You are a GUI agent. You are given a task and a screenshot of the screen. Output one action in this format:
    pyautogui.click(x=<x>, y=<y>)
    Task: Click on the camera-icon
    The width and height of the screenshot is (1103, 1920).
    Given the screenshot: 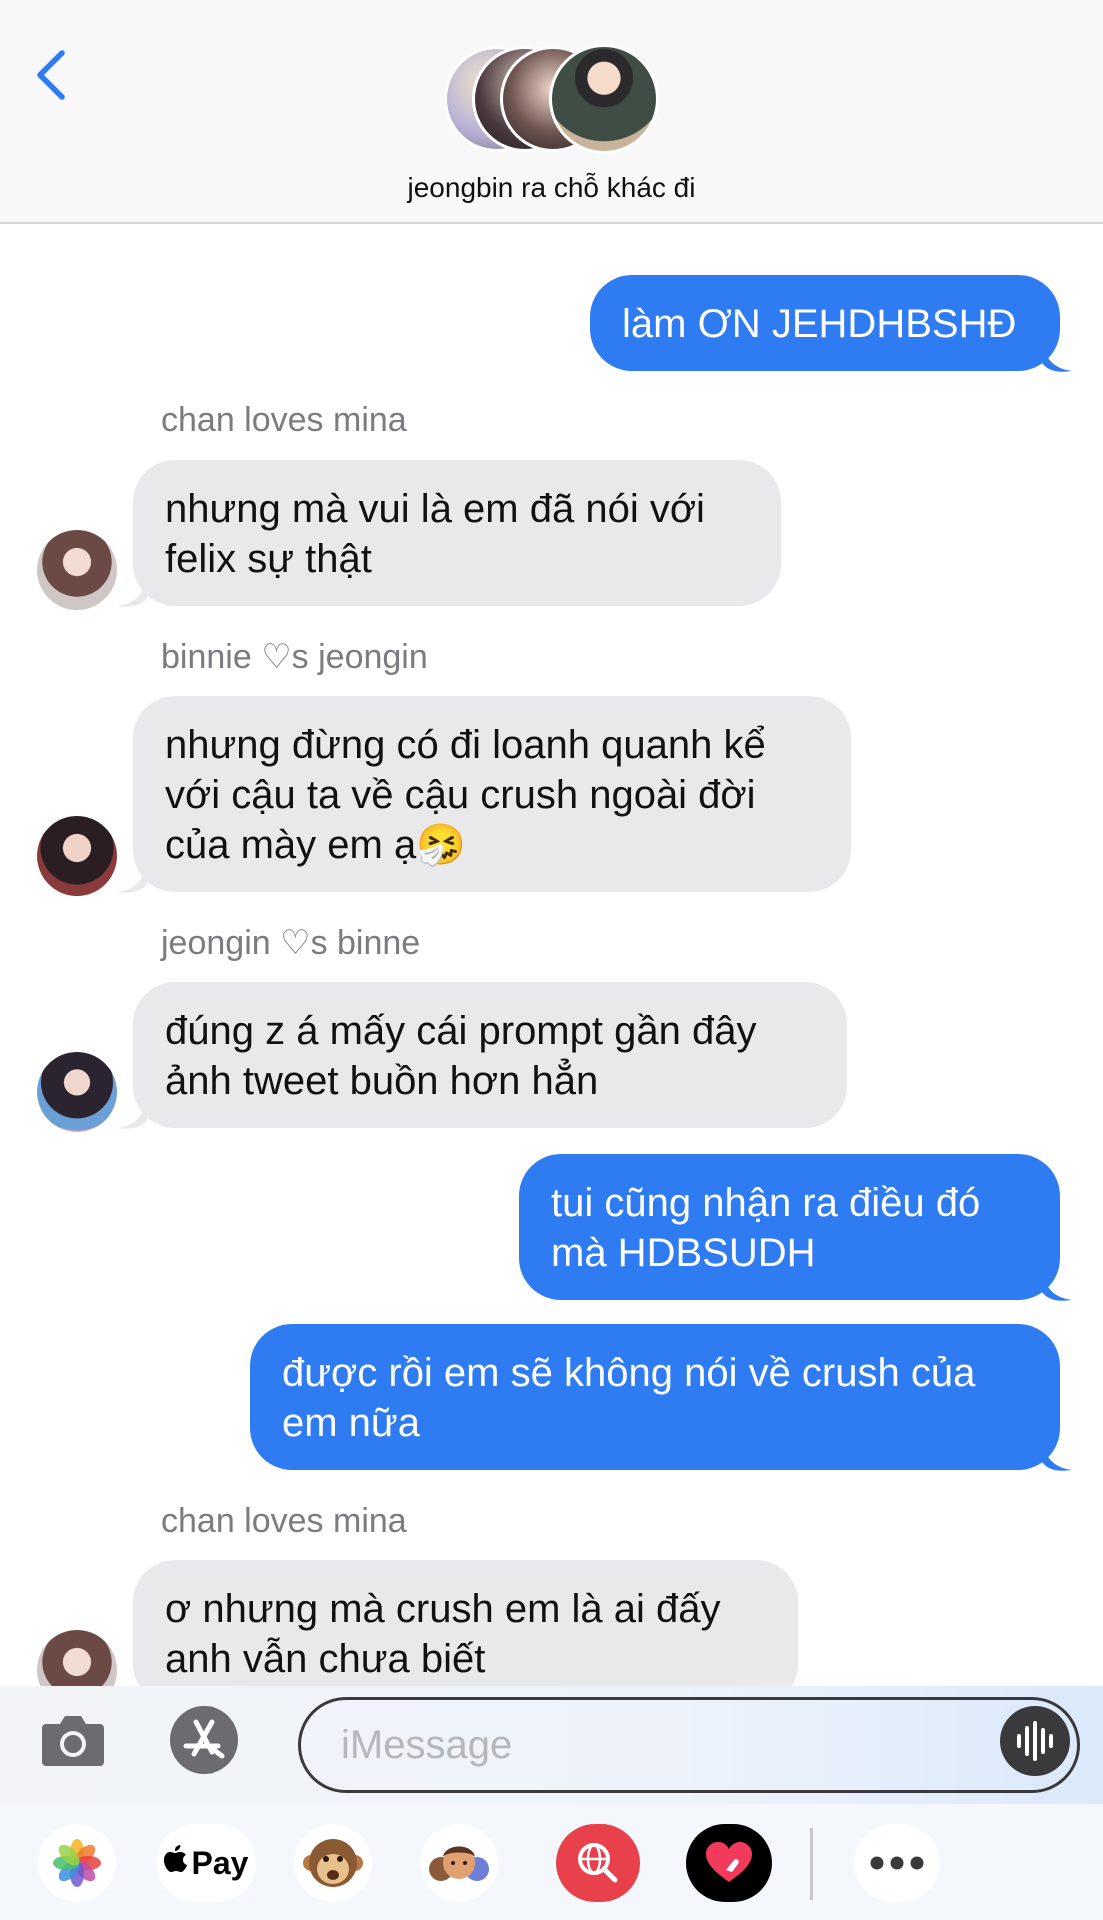 What is the action you would take?
    pyautogui.click(x=73, y=1741)
    